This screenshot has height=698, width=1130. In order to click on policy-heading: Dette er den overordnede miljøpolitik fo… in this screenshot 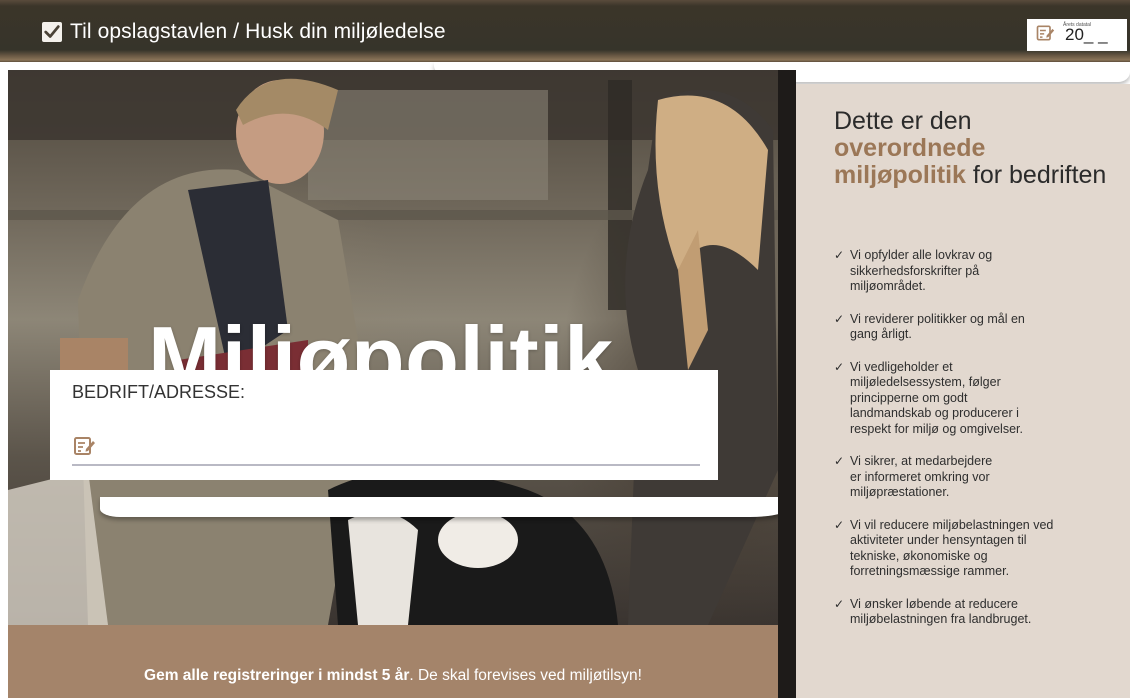, I will do `click(974, 148)`.